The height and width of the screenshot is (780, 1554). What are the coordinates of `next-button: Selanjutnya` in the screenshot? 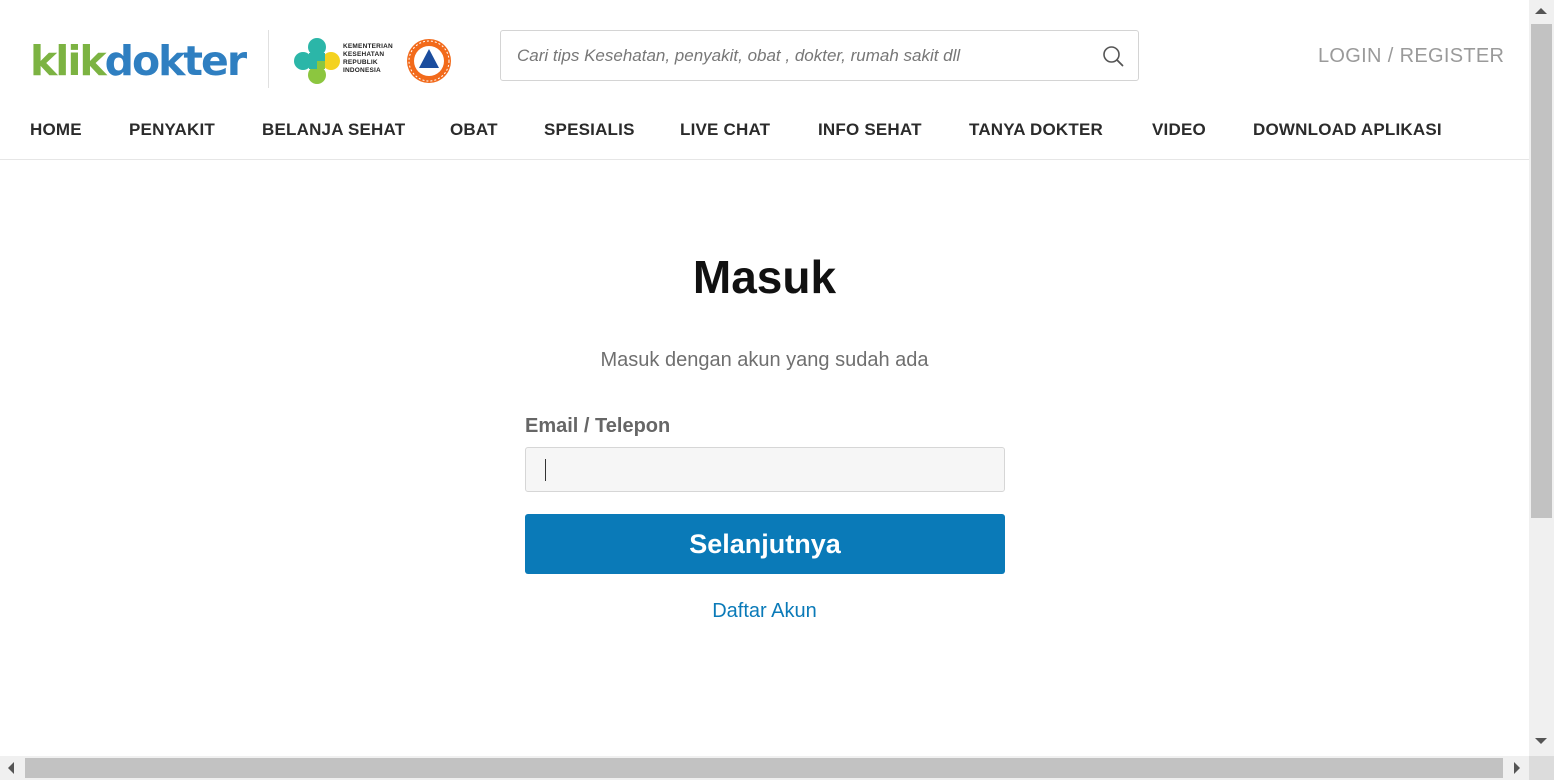 It's located at (765, 544).